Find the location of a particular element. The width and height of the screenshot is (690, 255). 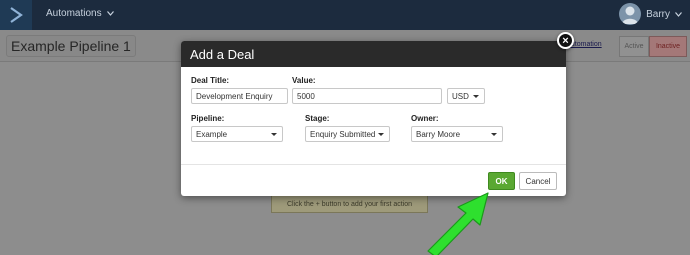

owner-value: Barry Moore is located at coordinates (438, 134).